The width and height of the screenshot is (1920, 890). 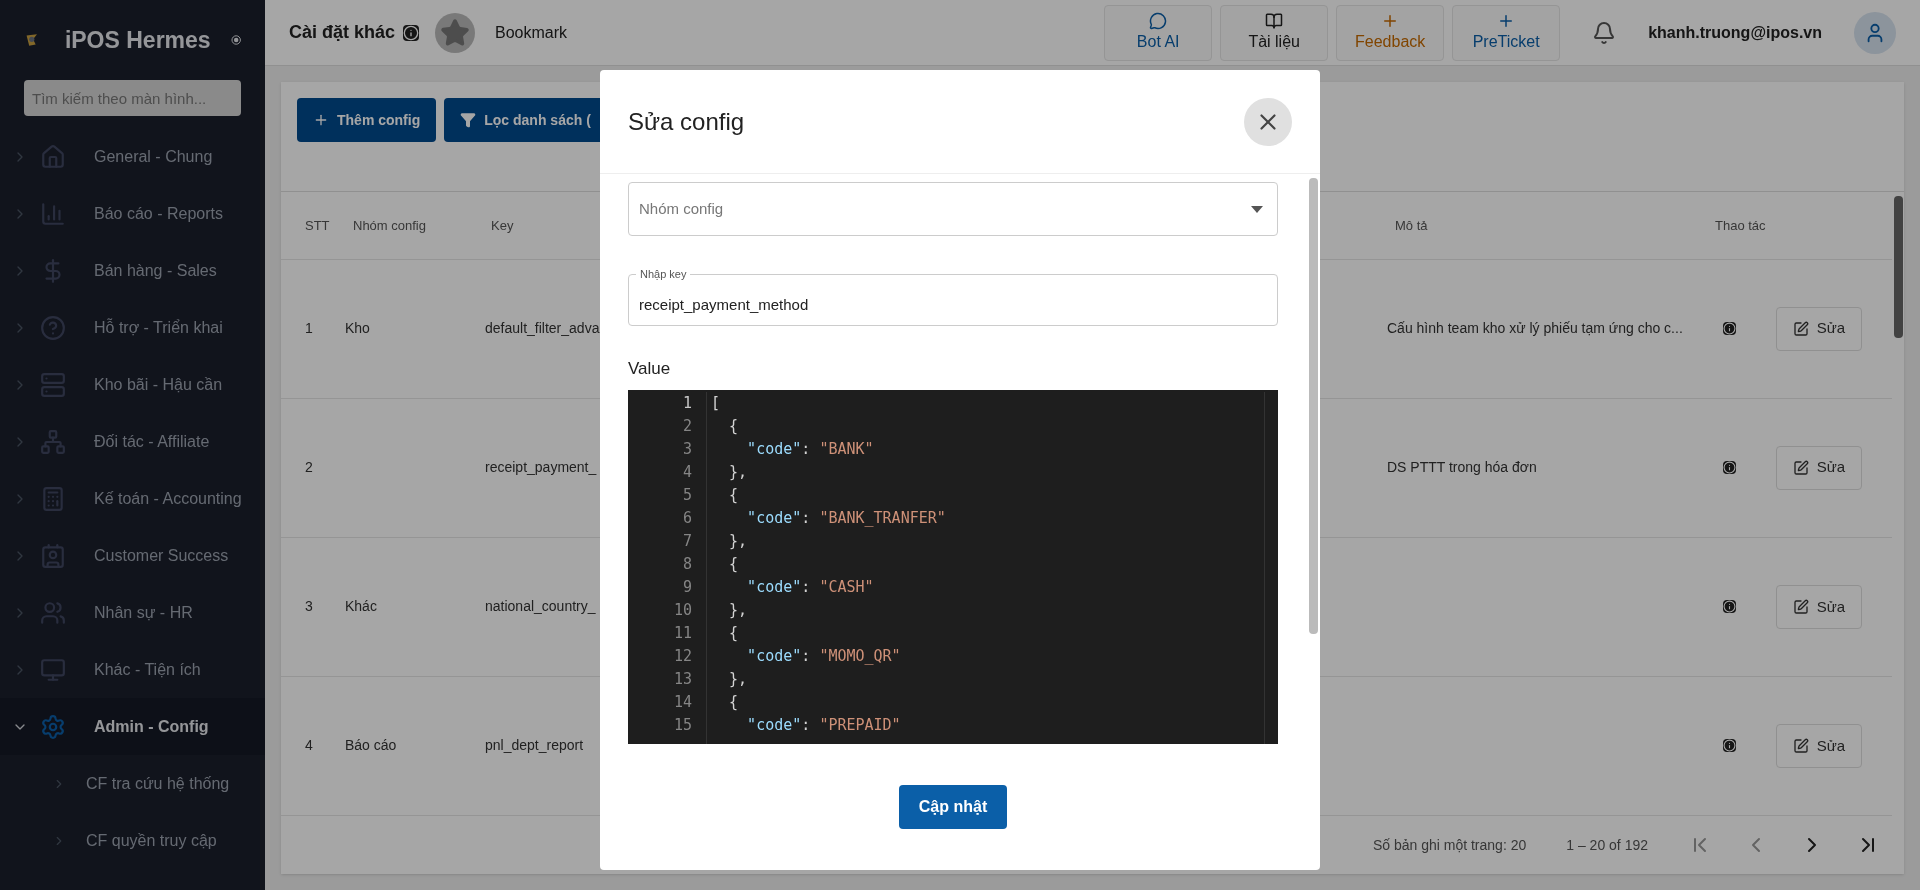 I want to click on sidebar-item: General - Chung, so click(x=132, y=156).